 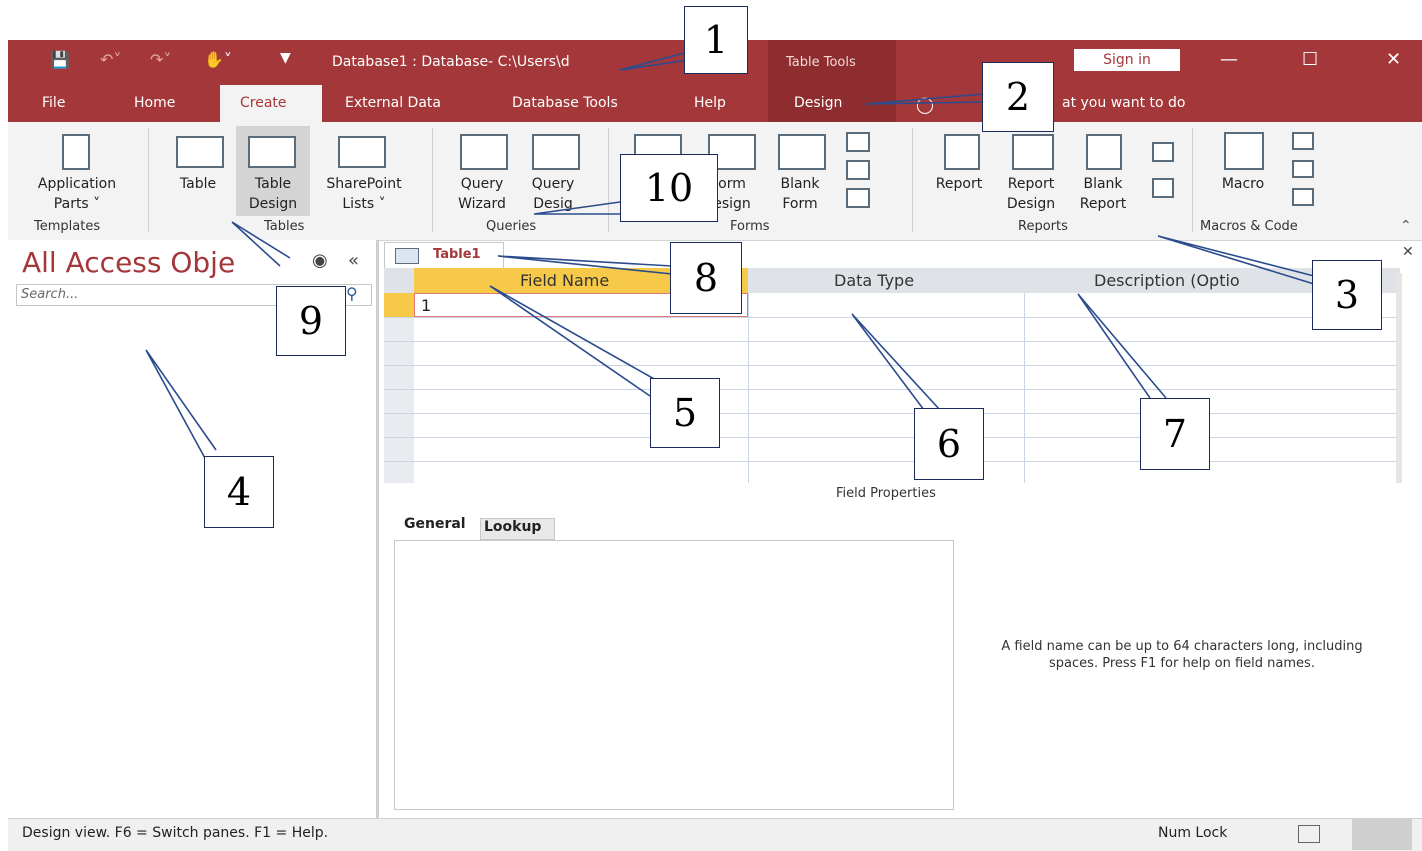 What do you see at coordinates (706, 278) in the screenshot?
I see `callout-8: 8` at bounding box center [706, 278].